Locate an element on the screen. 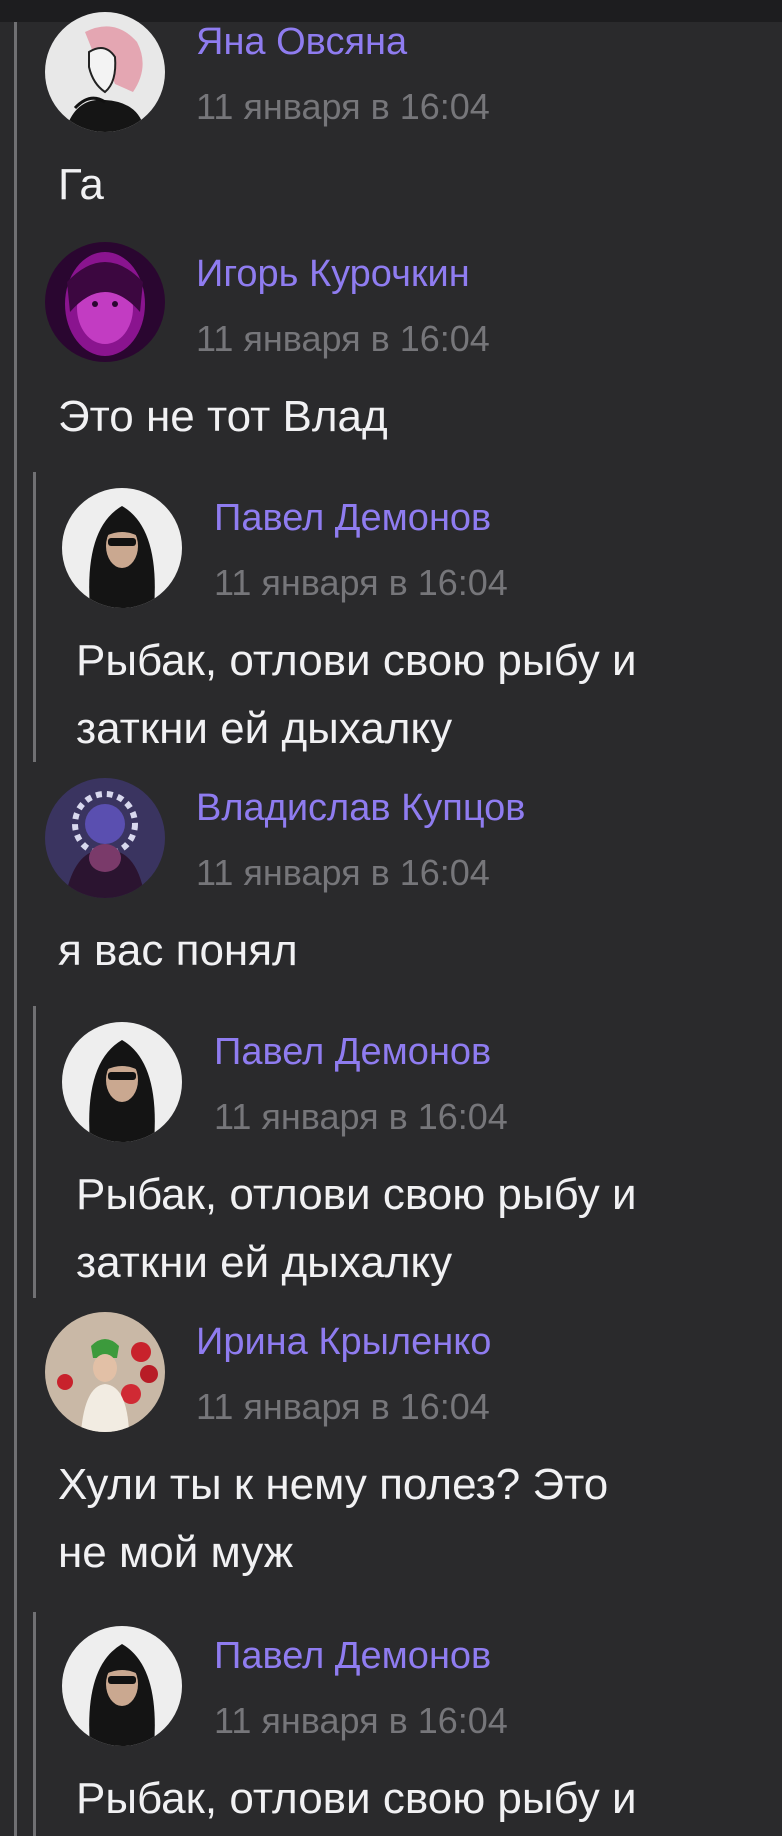  comment-author: Владислав Купцов is located at coordinates (360, 808).